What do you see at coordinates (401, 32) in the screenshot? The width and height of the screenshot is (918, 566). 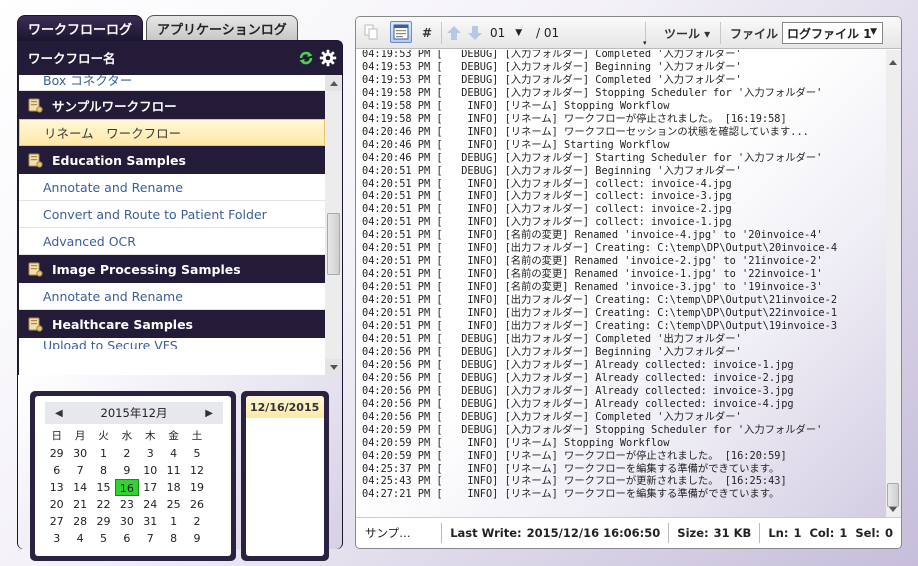 I see `log-view-button` at bounding box center [401, 32].